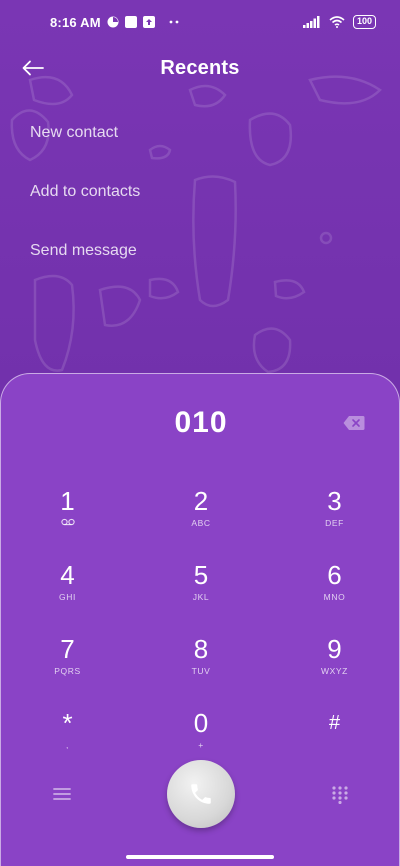 The height and width of the screenshot is (866, 400). I want to click on key-digit: 8, so click(201, 649).